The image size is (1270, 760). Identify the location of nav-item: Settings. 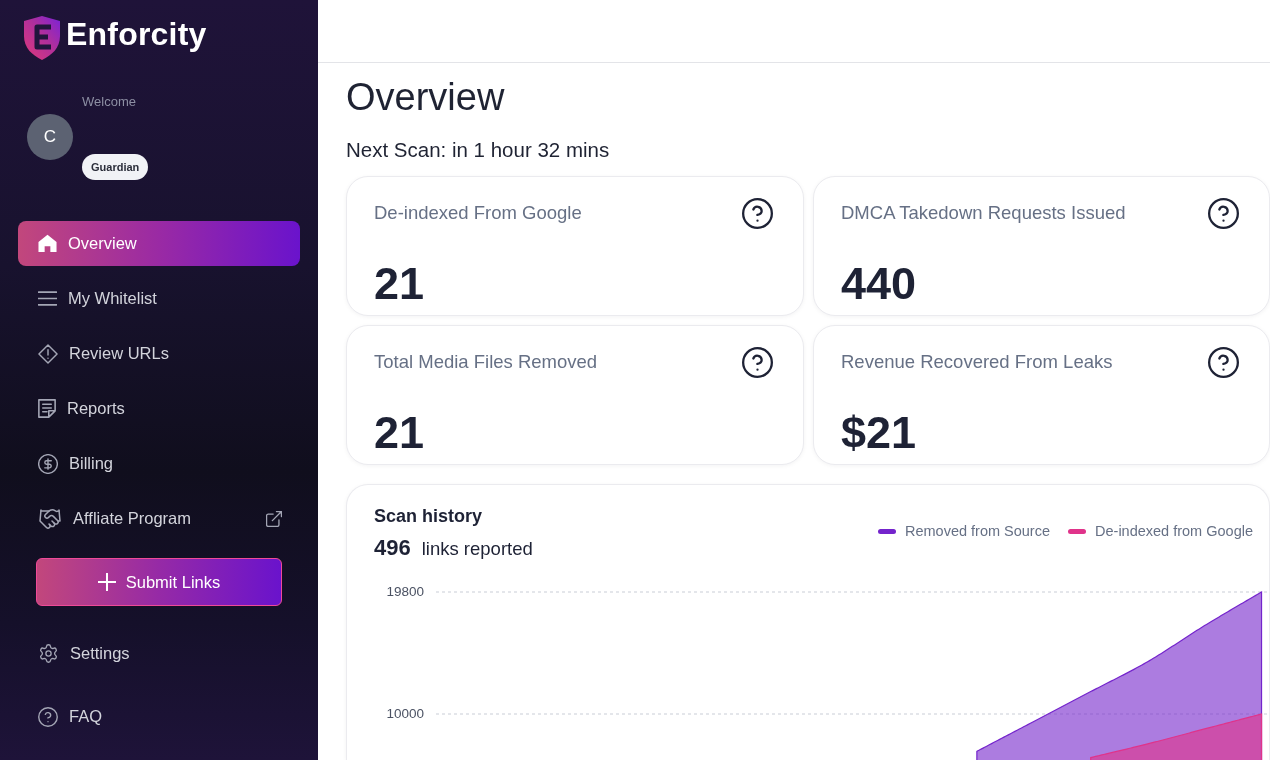
(159, 653).